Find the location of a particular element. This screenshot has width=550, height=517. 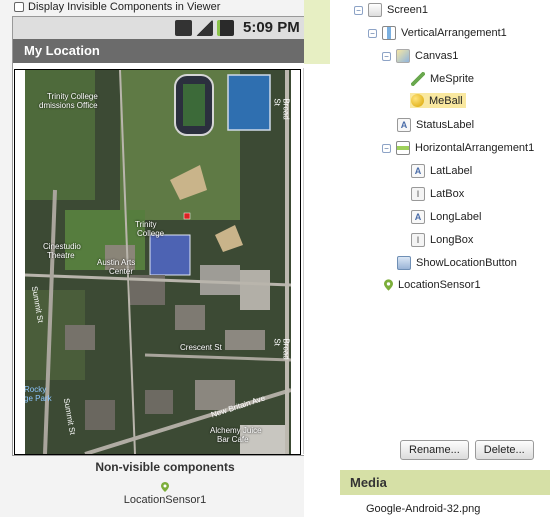

battery-icon is located at coordinates (225, 28).